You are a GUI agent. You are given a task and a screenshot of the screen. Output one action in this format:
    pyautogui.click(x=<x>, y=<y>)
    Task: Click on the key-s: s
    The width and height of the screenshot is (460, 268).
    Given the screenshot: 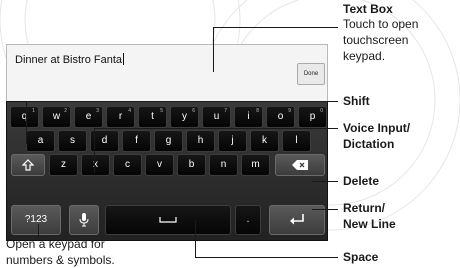 What is the action you would take?
    pyautogui.click(x=72, y=141)
    